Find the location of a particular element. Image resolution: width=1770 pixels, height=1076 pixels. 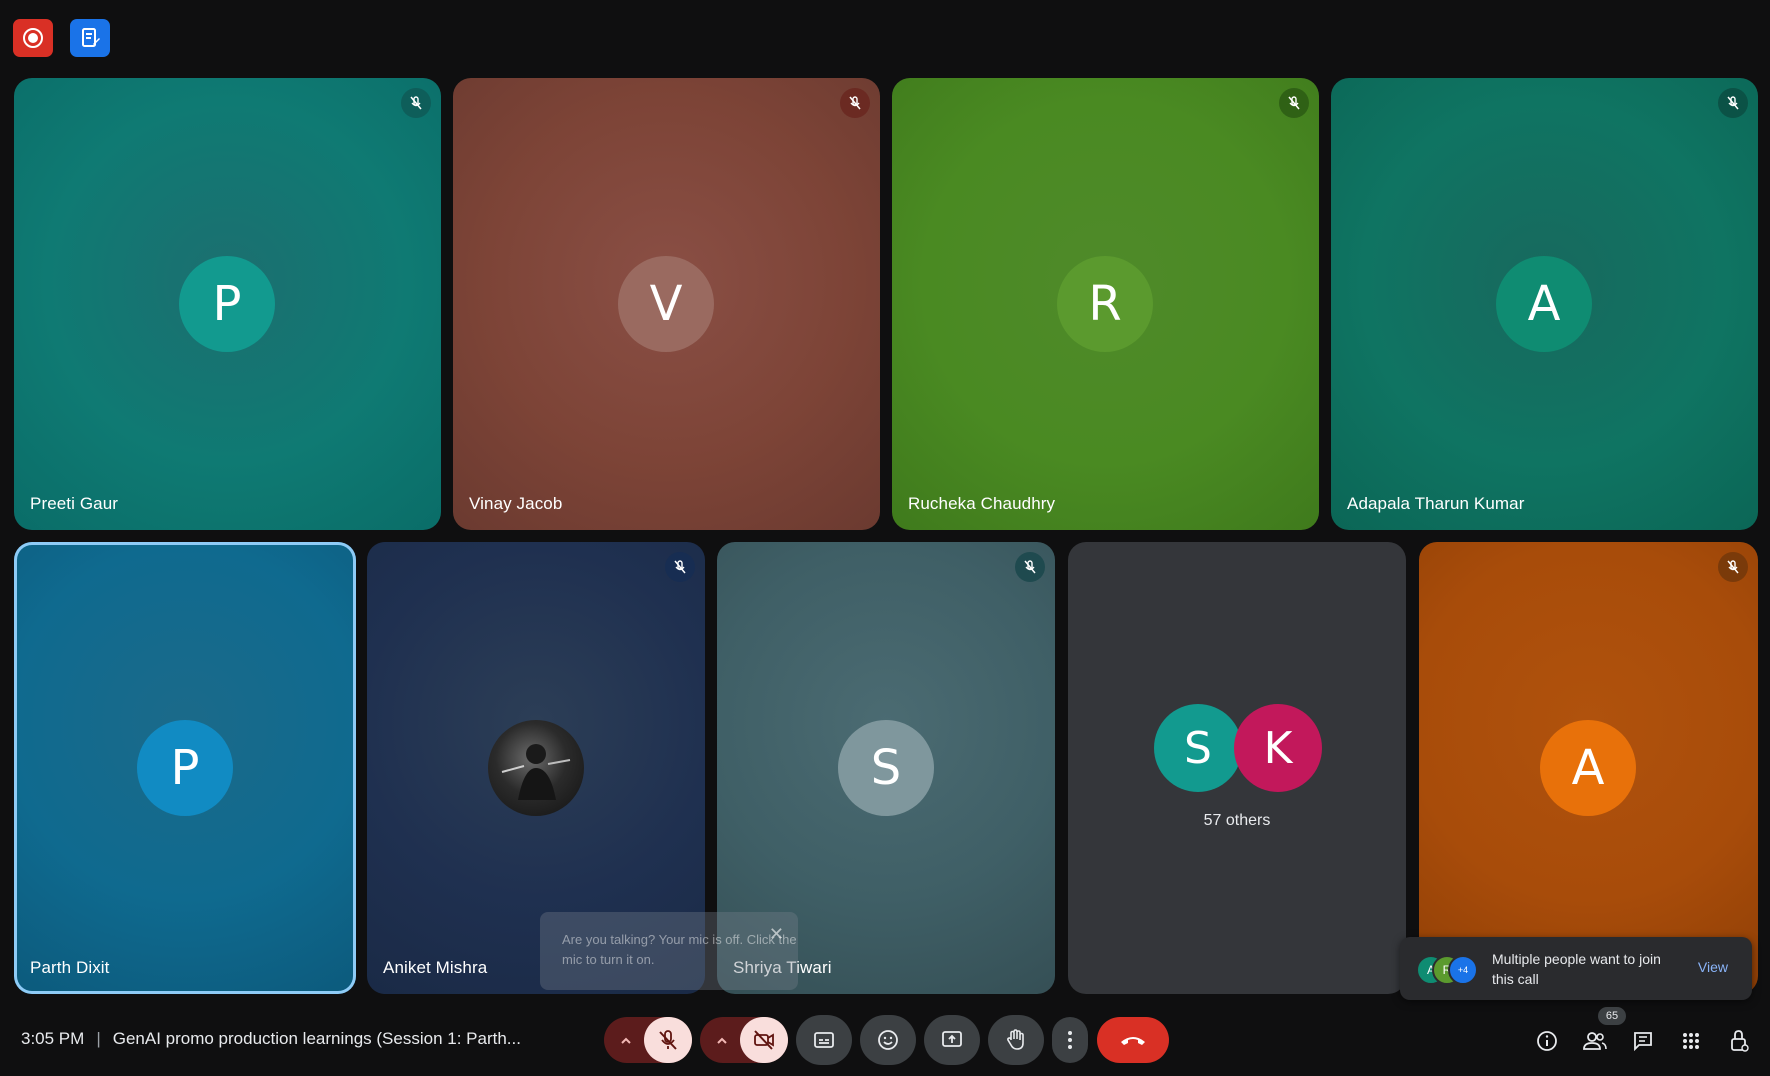

participant-name: Vinay Jacob is located at coordinates (516, 503).